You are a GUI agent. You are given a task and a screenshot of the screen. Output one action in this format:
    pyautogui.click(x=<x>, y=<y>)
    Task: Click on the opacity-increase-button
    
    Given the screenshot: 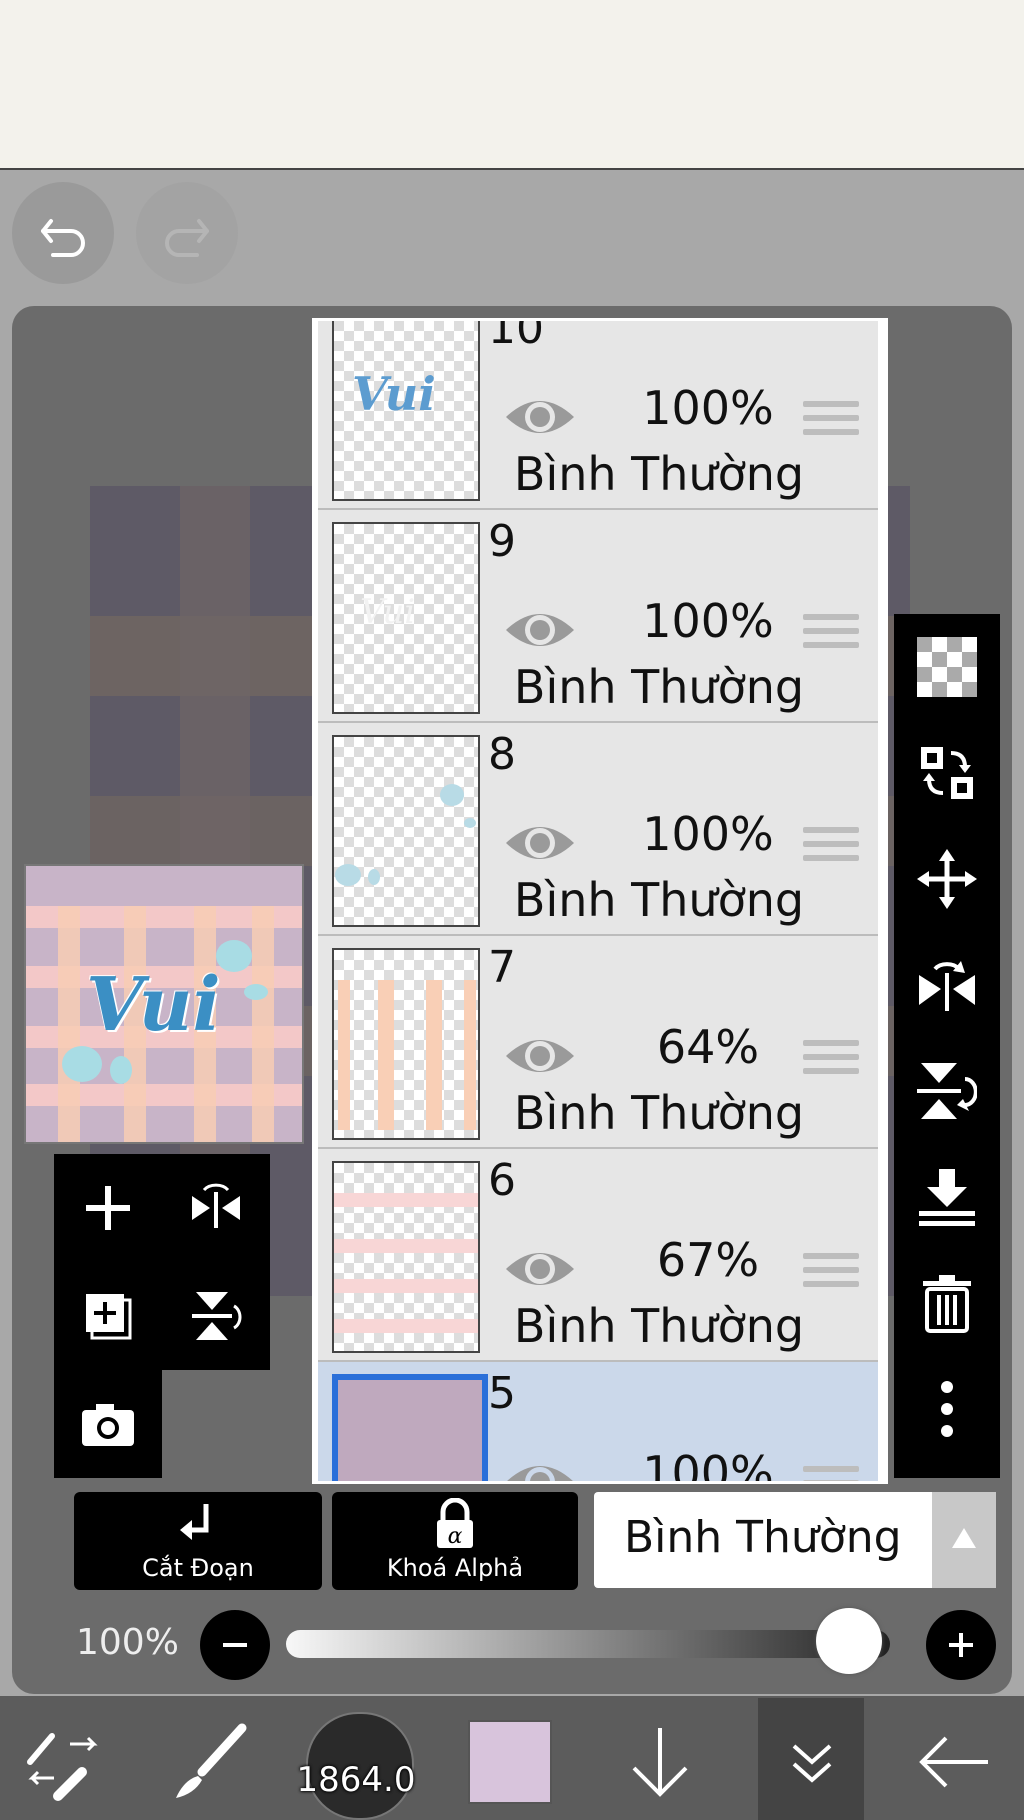 What is the action you would take?
    pyautogui.click(x=961, y=1645)
    